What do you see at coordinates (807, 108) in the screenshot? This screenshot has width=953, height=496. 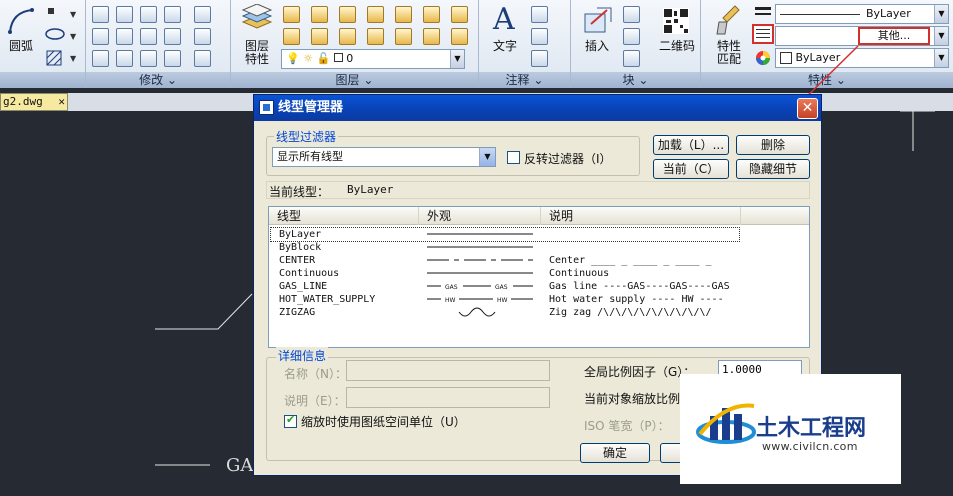 I see `close-button: ✕` at bounding box center [807, 108].